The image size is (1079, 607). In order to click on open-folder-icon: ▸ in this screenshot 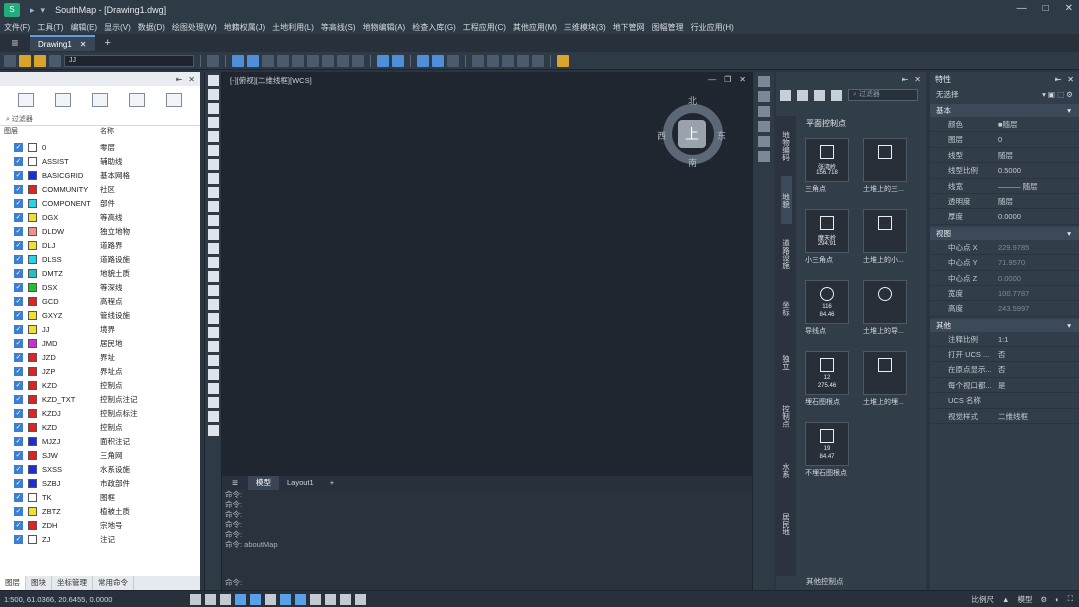, I will do `click(32, 10)`.